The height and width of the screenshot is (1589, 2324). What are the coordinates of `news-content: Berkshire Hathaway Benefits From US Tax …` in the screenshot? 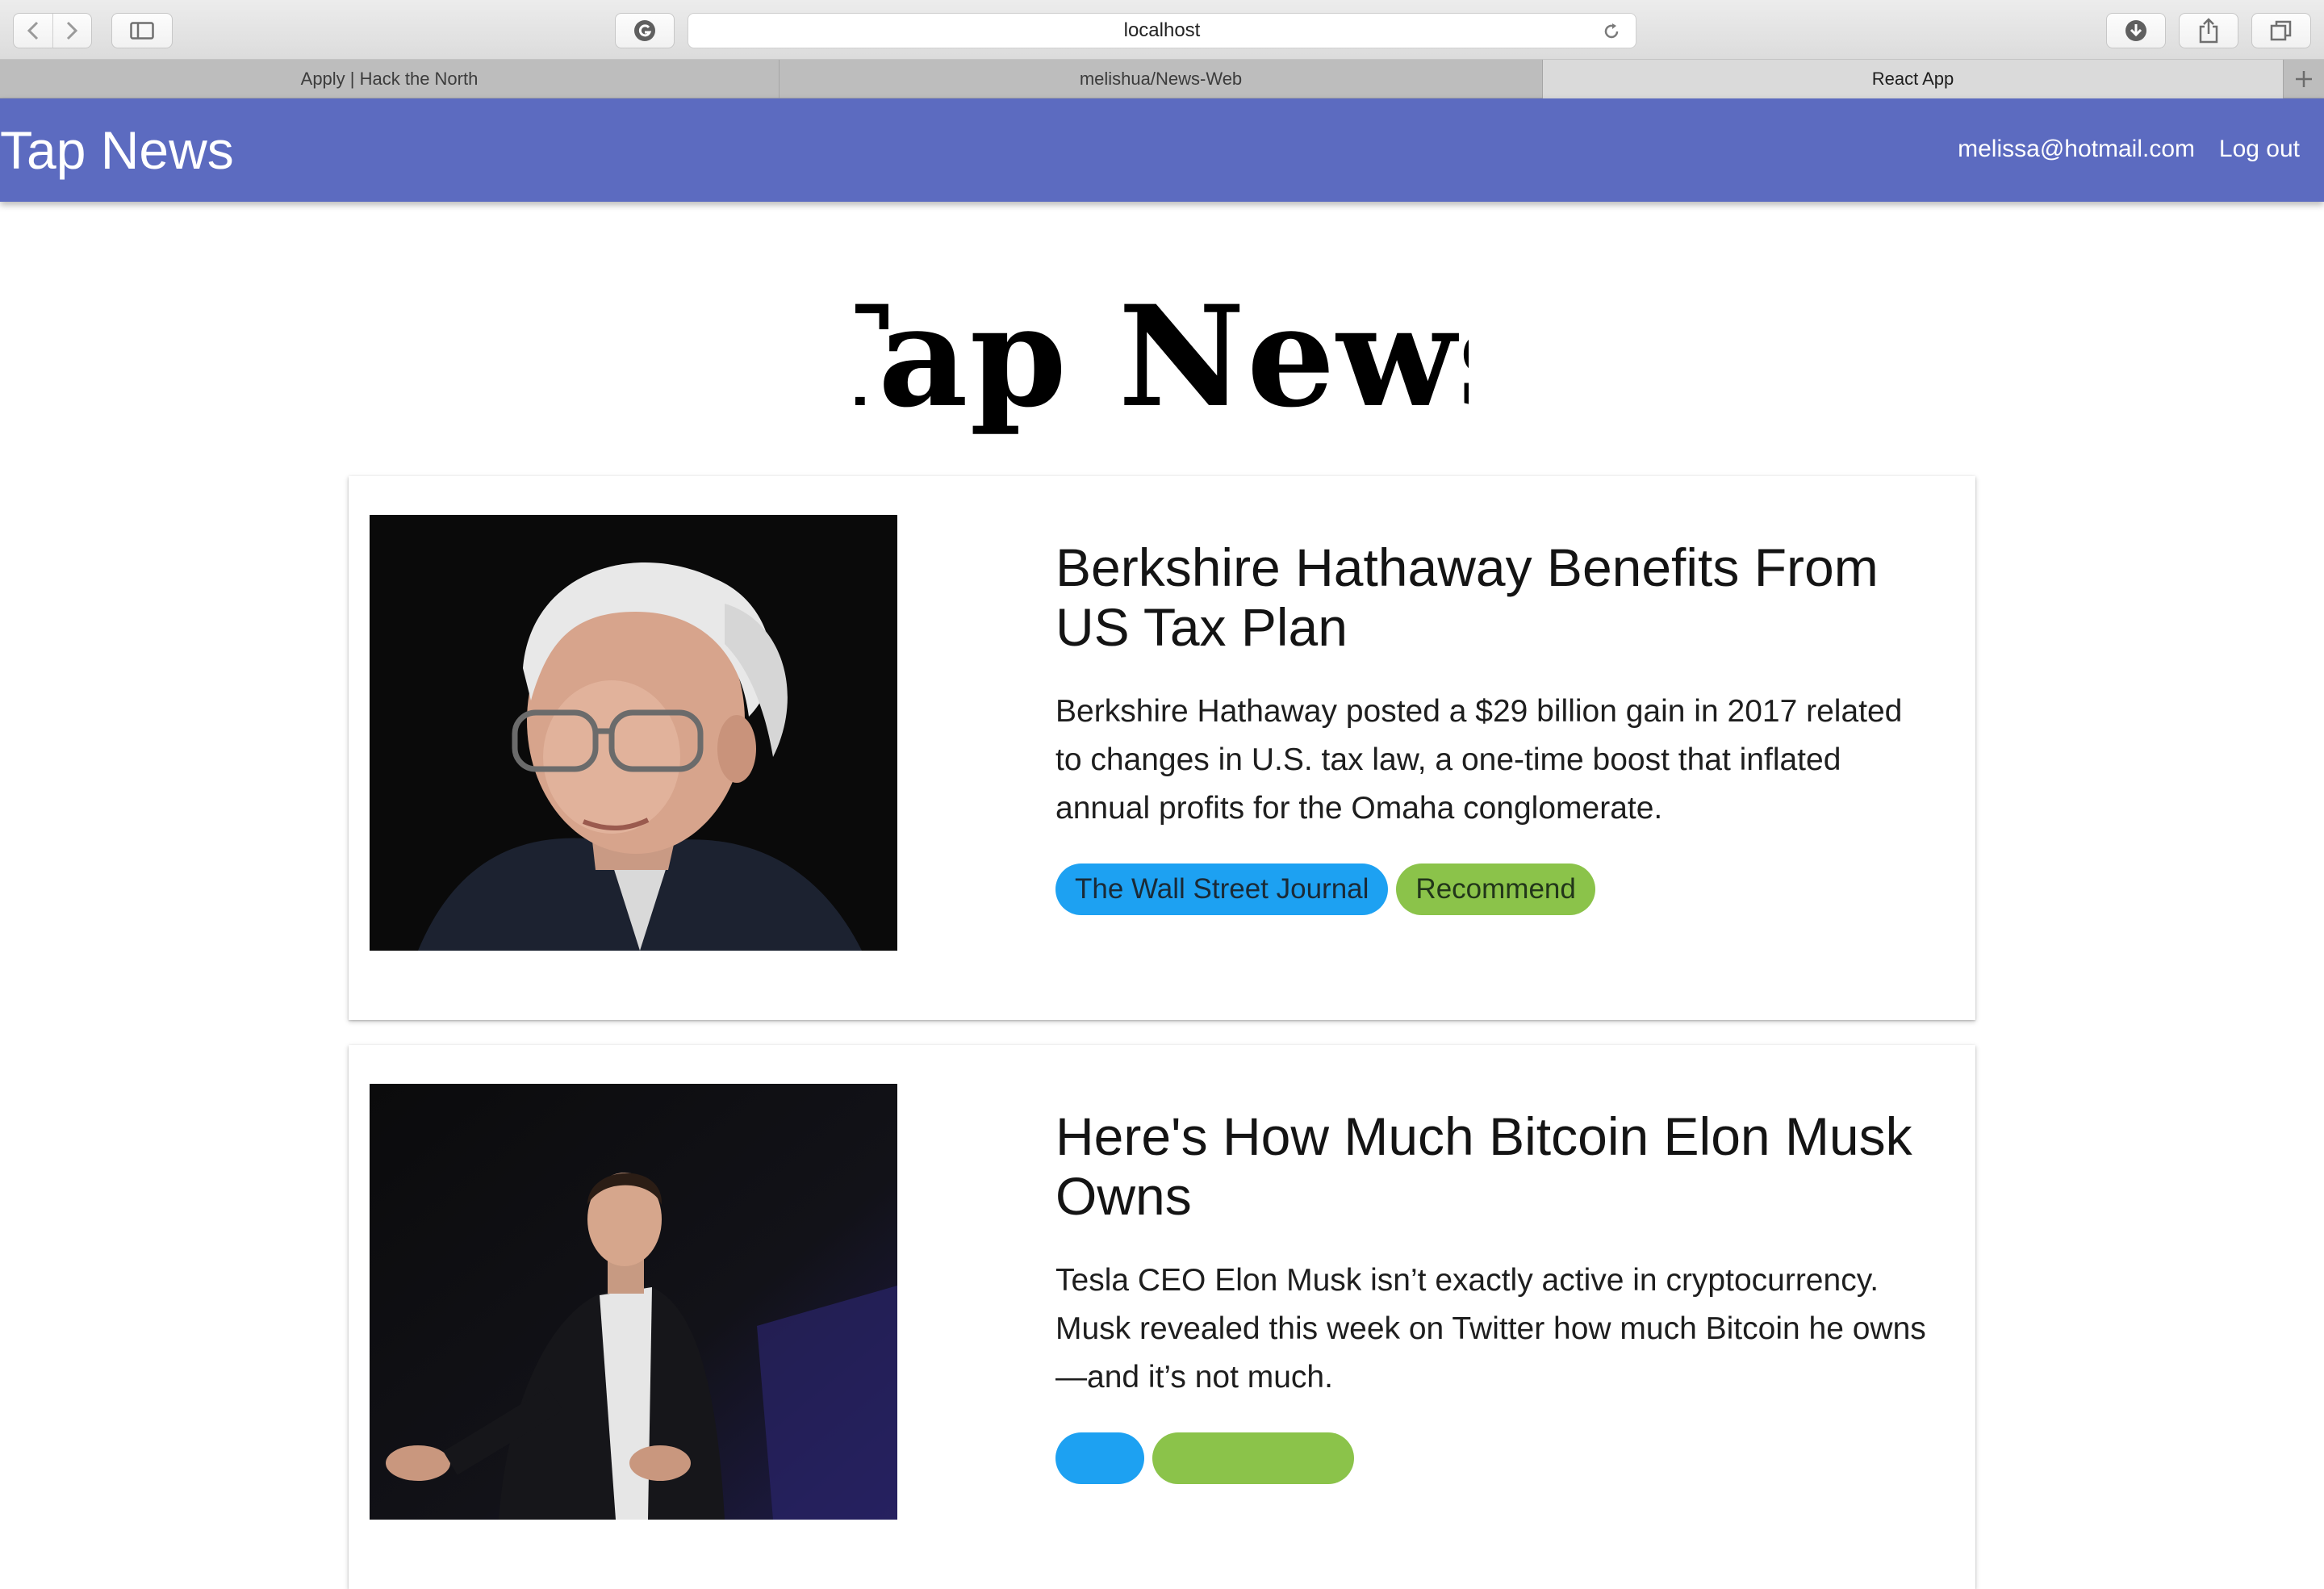 It's located at (1491, 726).